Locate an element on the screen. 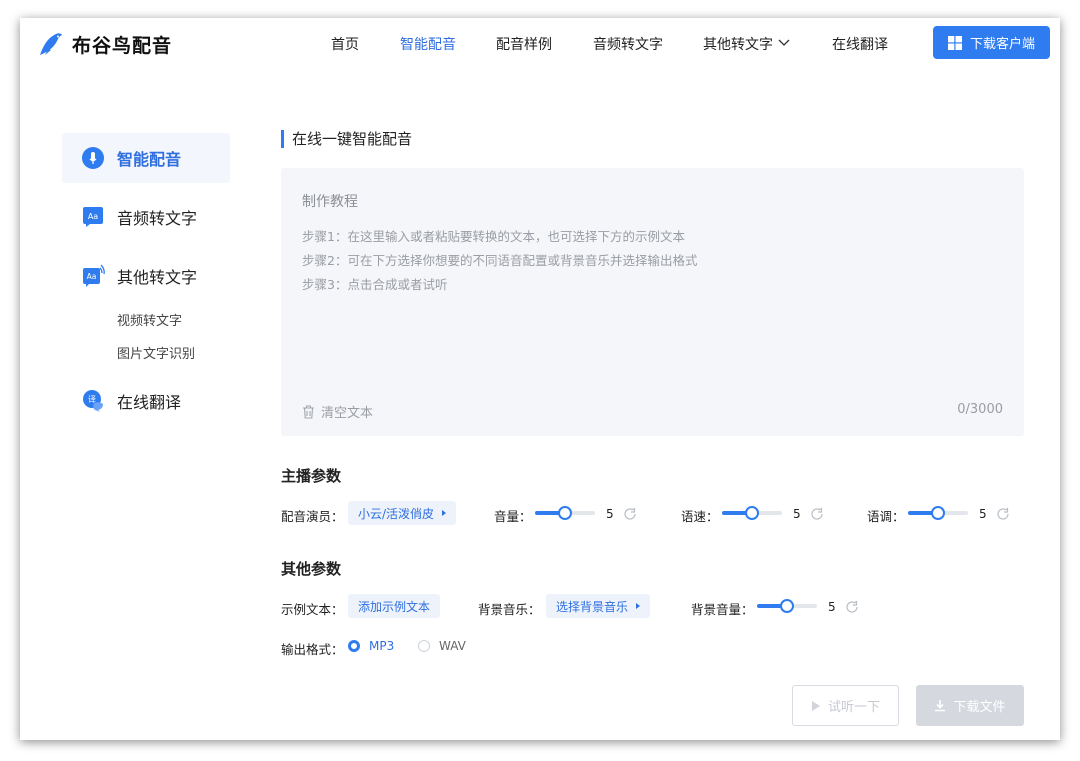 The image size is (1080, 761). select-bgm-button: 选择背景音乐 is located at coordinates (598, 606).